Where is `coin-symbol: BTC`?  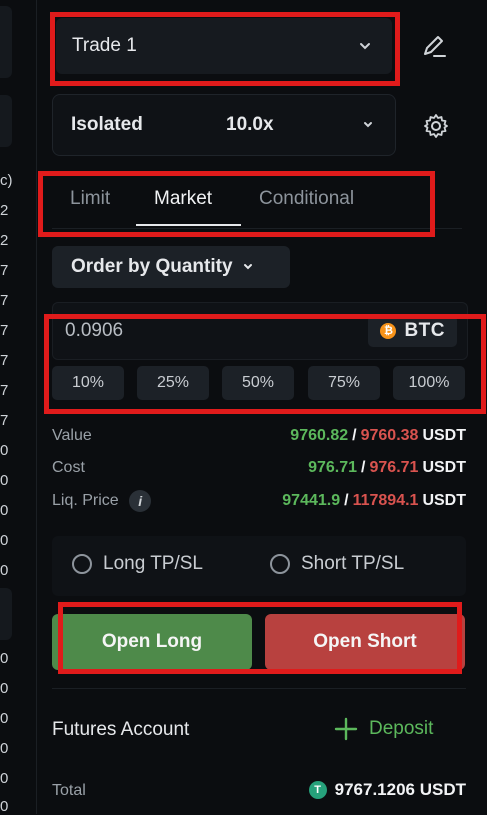 coin-symbol: BTC is located at coordinates (424, 330).